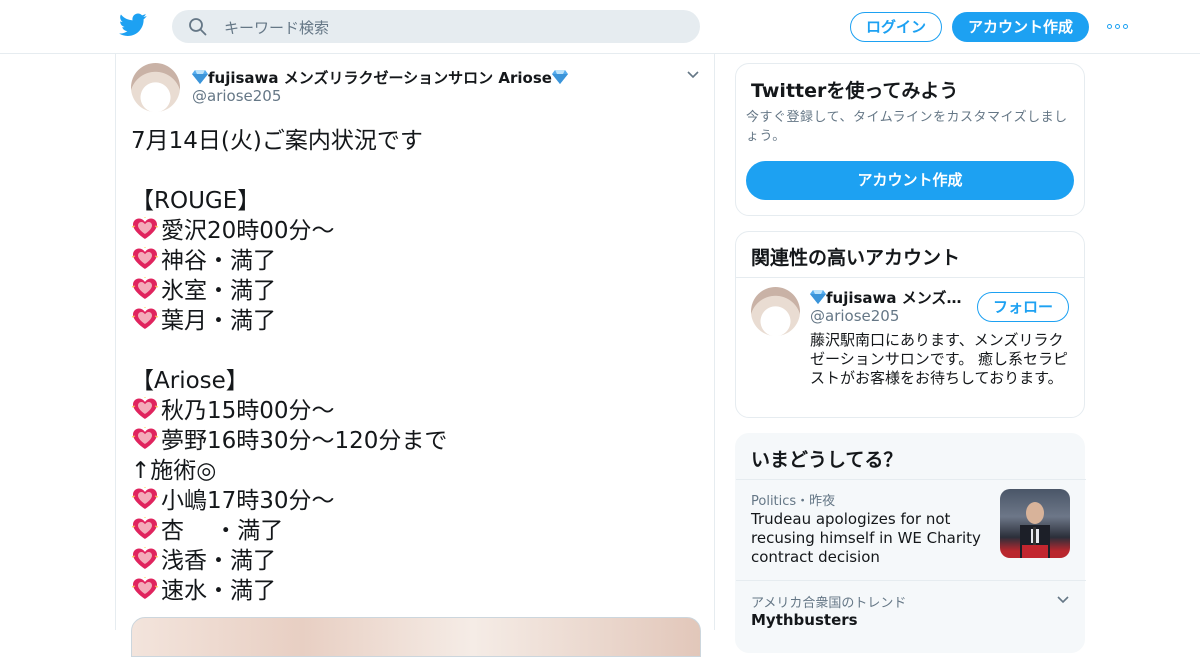 This screenshot has height=657, width=1200. What do you see at coordinates (133, 25) in the screenshot?
I see `twitter-bird-icon` at bounding box center [133, 25].